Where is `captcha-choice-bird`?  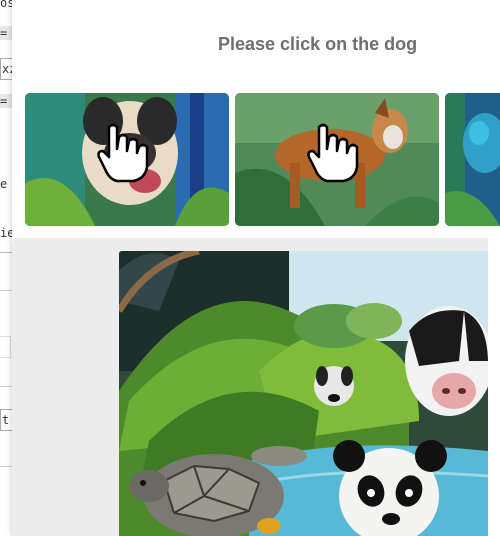
captcha-choice-bird is located at coordinates (472, 159).